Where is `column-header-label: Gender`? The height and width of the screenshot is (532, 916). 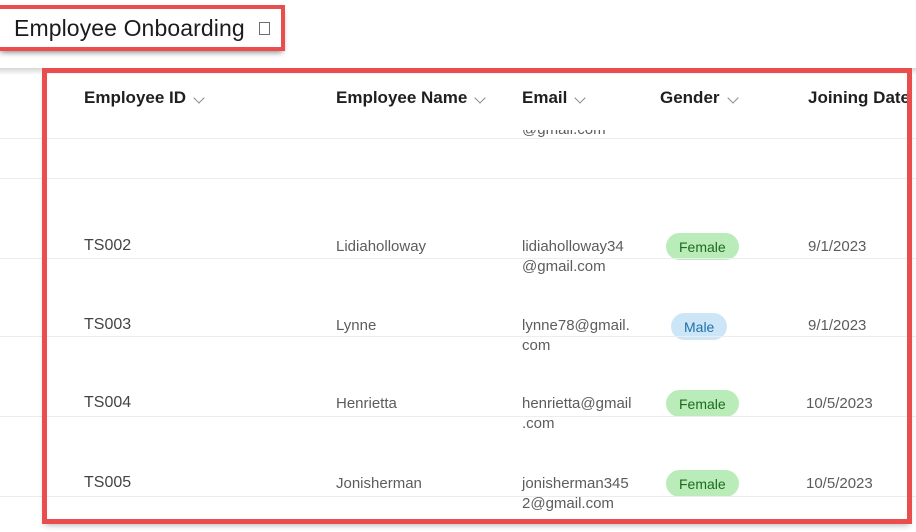 column-header-label: Gender is located at coordinates (690, 97).